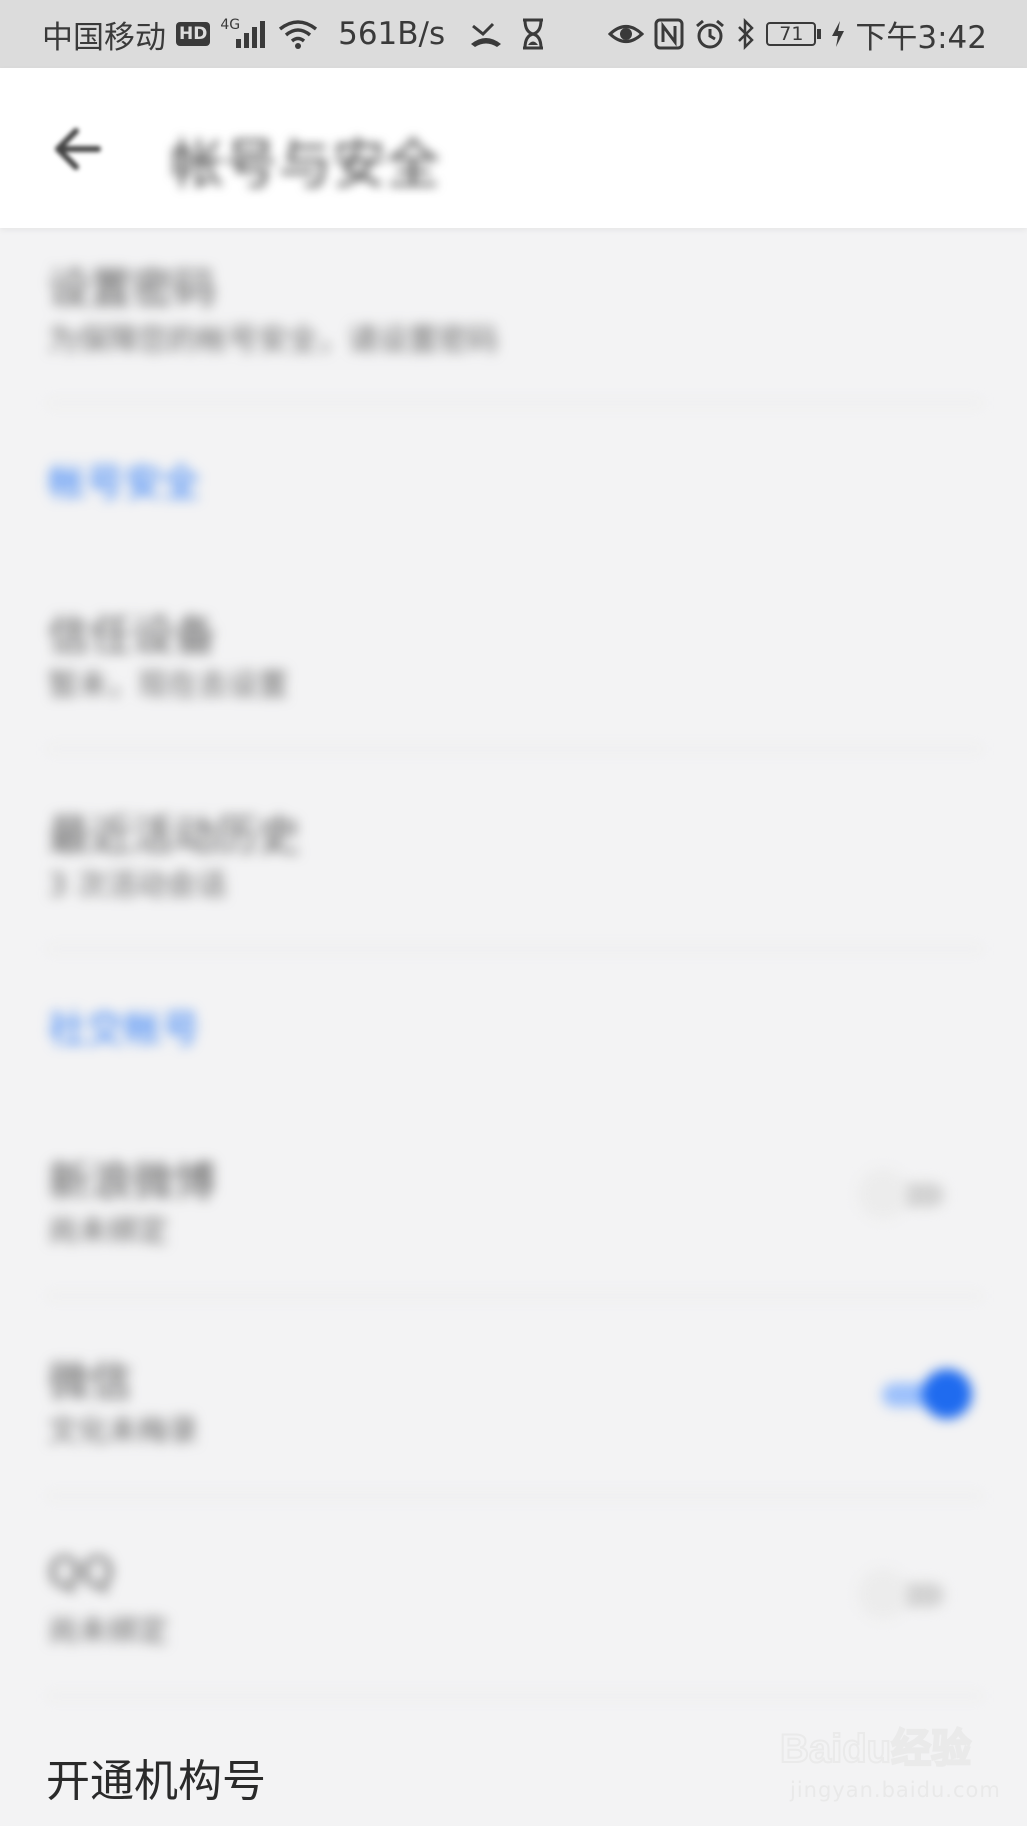 Image resolution: width=1027 pixels, height=1826 pixels. I want to click on recent-activity-title: 最近活动历史, so click(174, 835).